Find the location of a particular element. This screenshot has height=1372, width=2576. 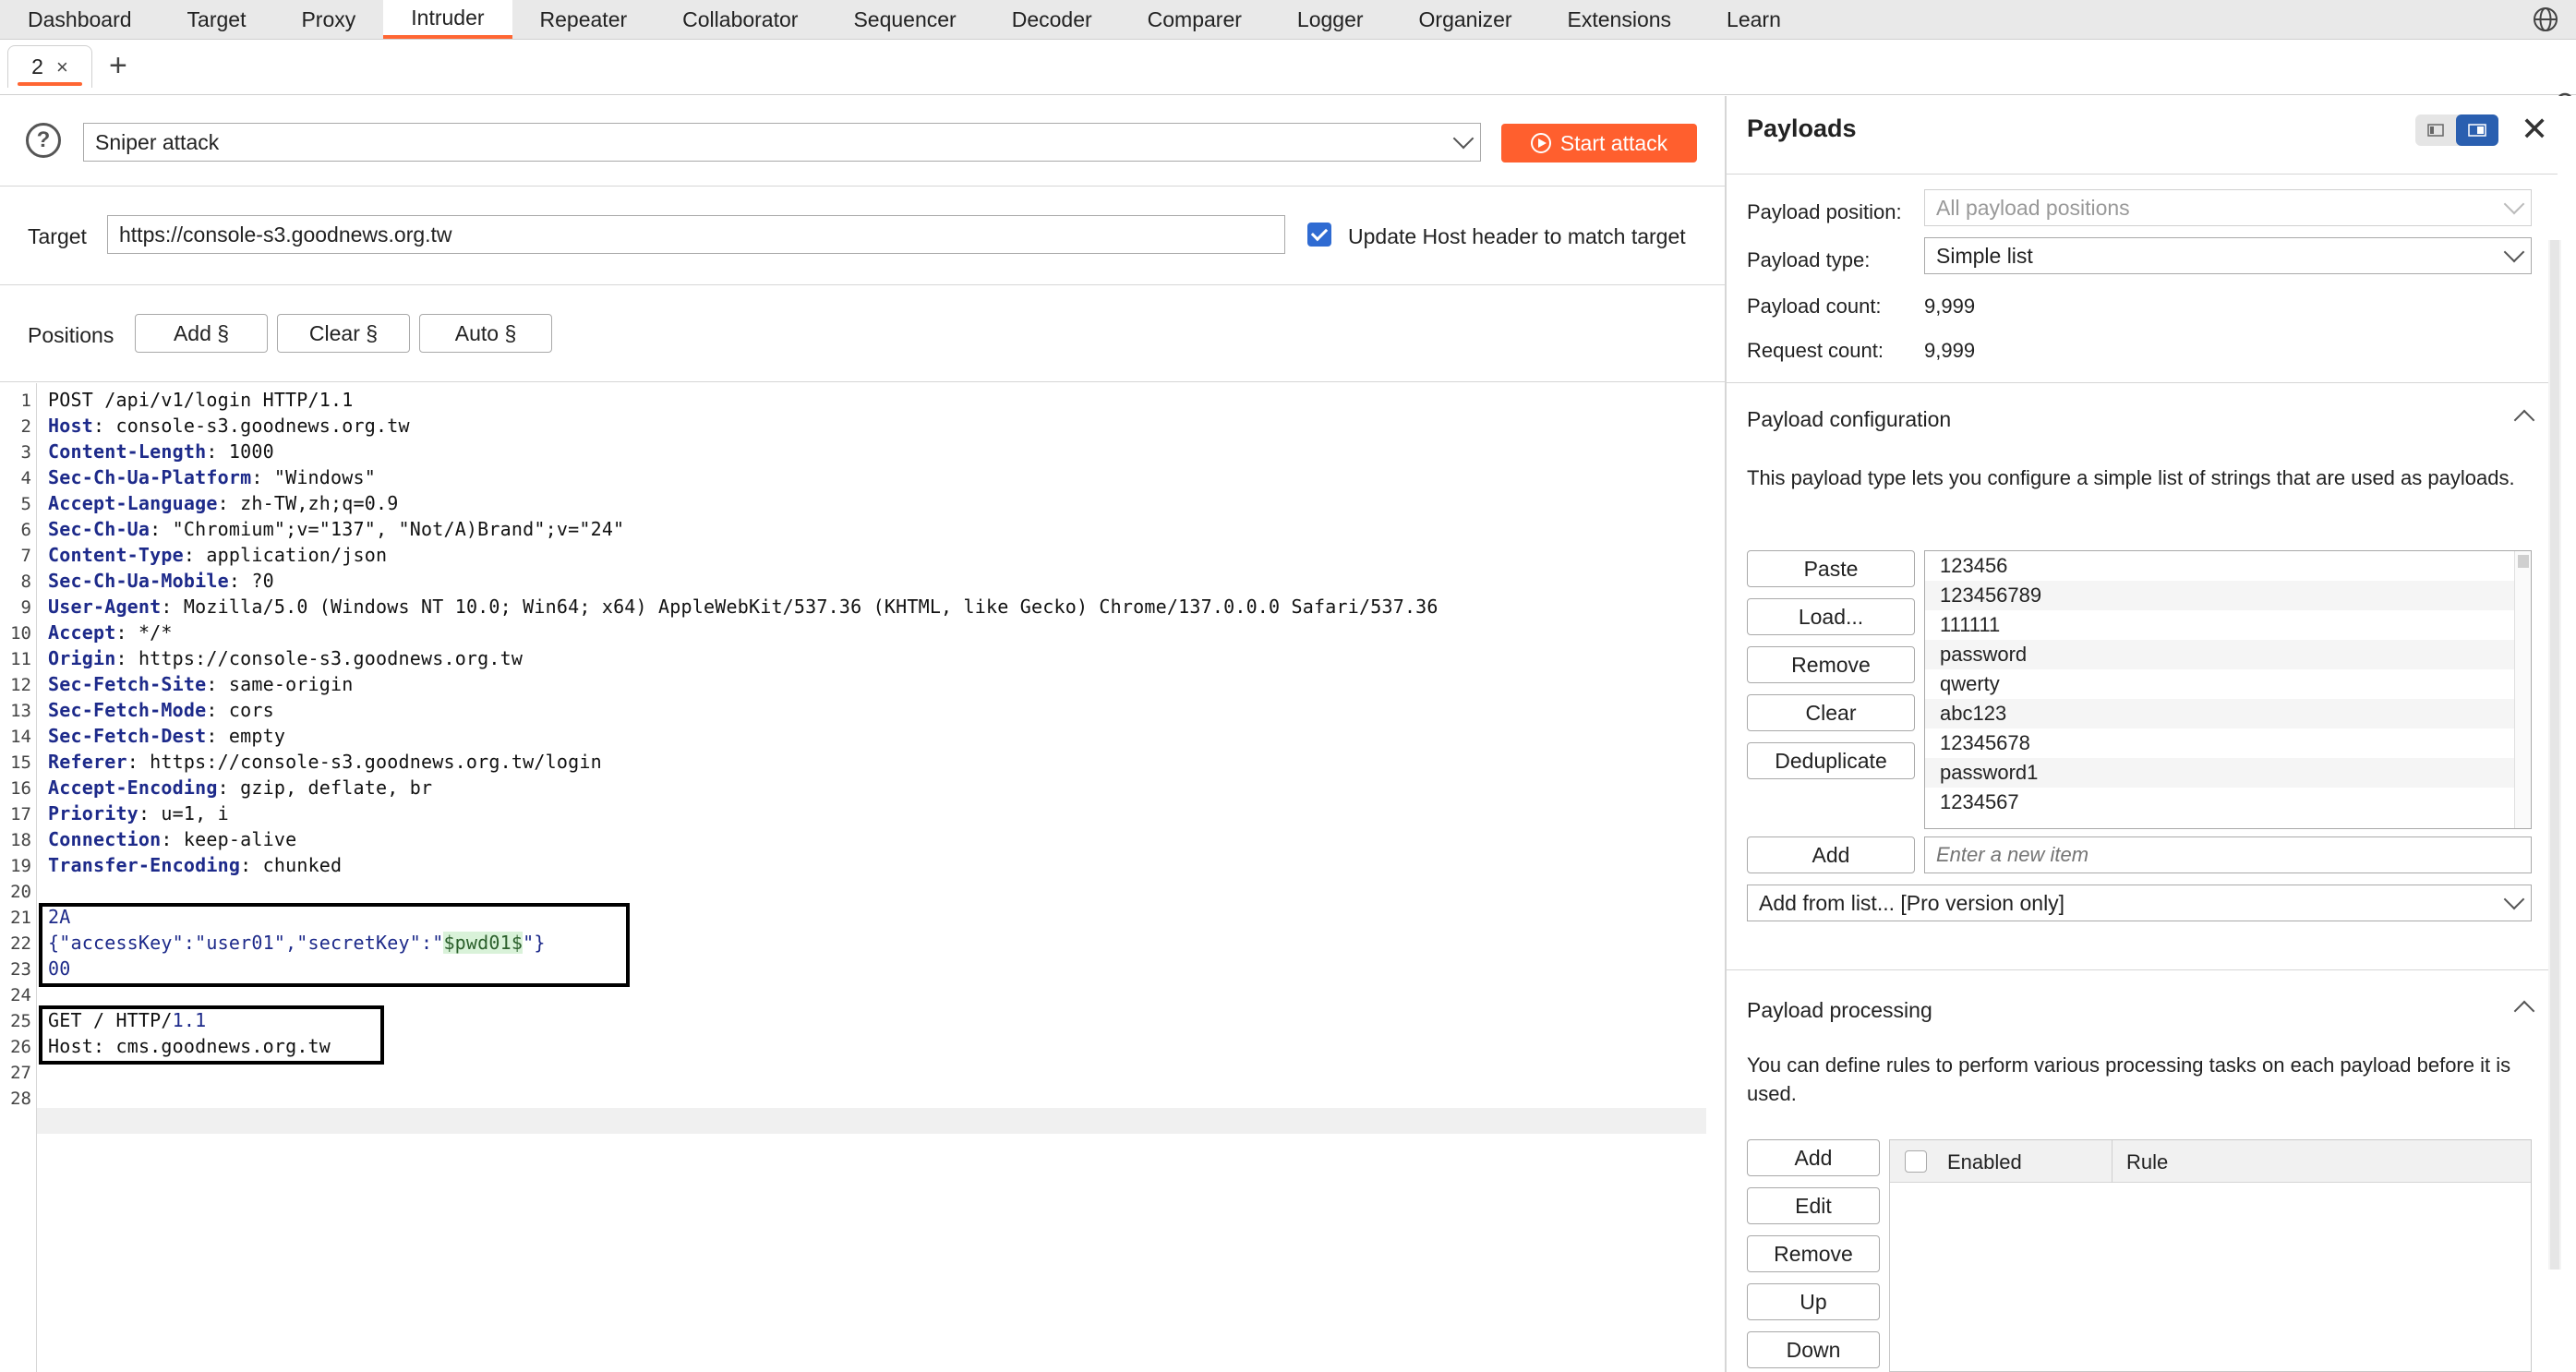

header-name: Transfer-Encoding is located at coordinates (144, 865).